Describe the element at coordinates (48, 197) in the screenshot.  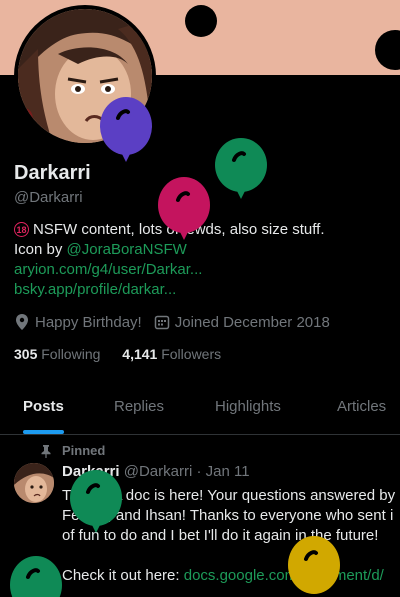
I see `profile-handle: @Darkarri` at that location.